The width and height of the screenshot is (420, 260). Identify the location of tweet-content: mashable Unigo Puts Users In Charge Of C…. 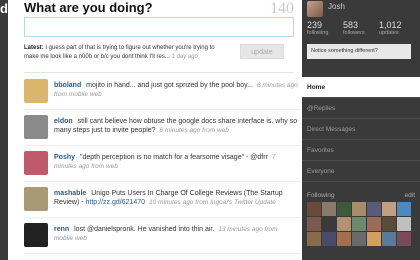
(176, 198).